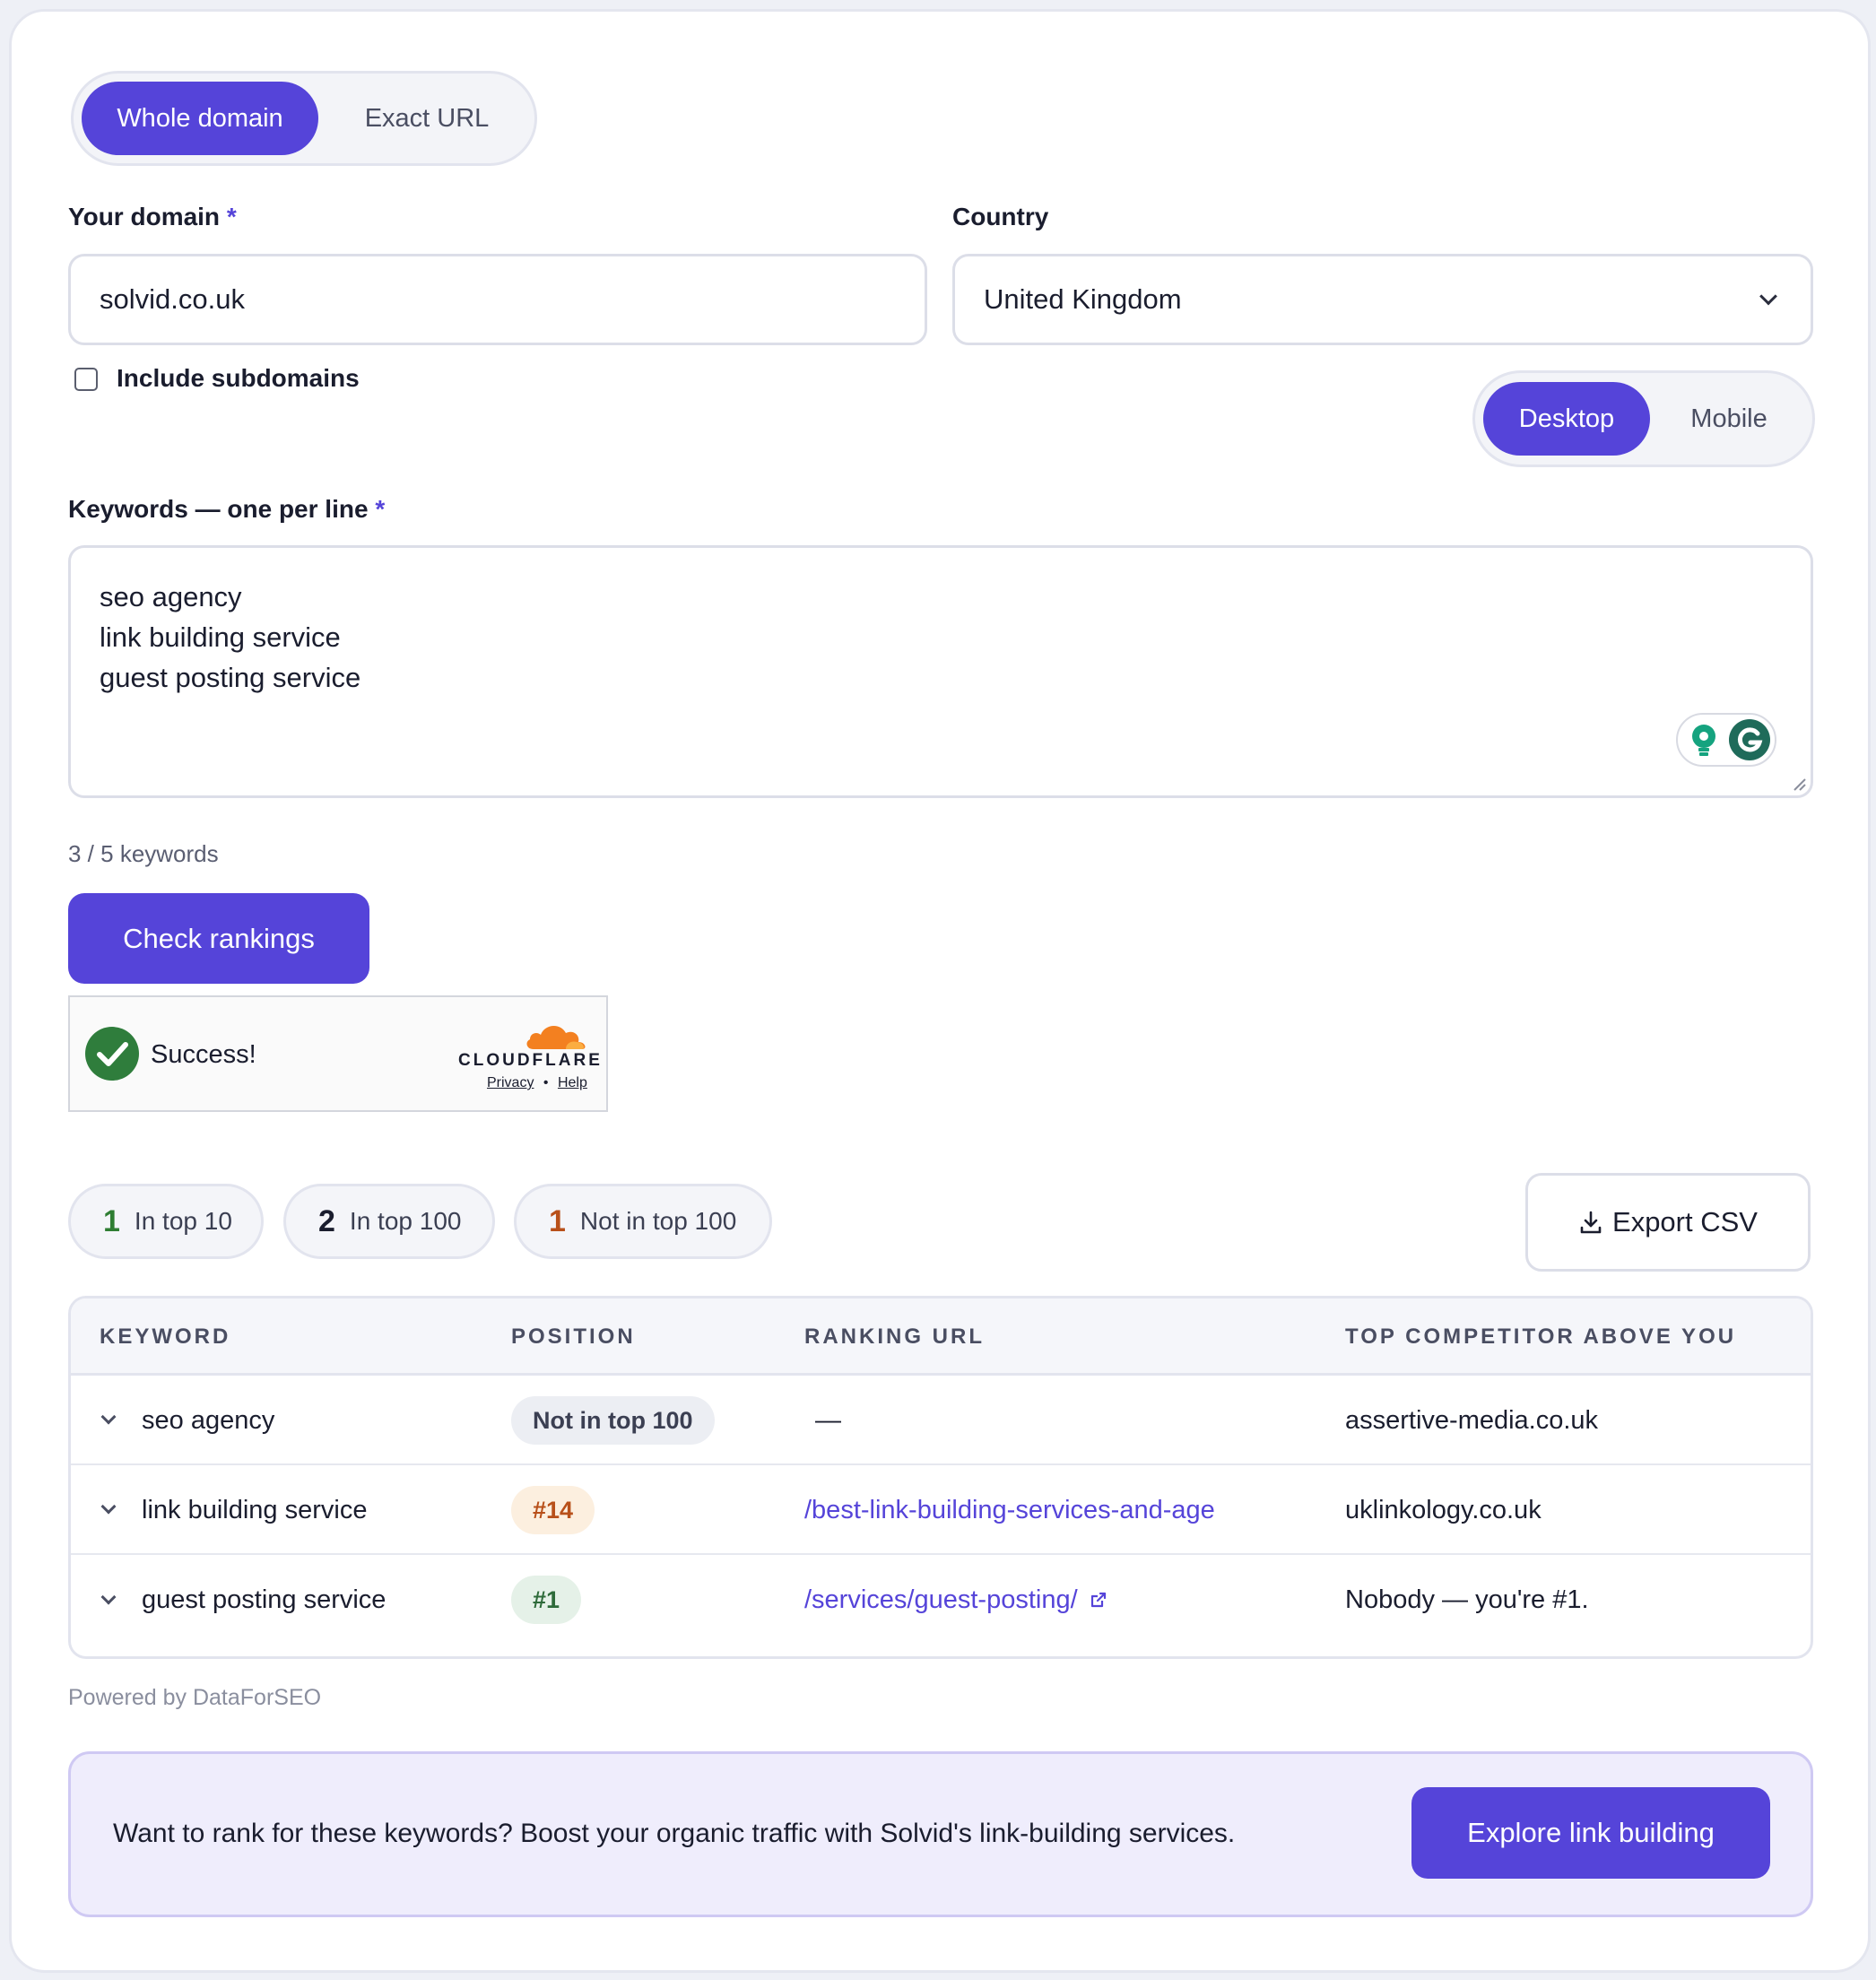 The height and width of the screenshot is (1980, 1876). Describe the element at coordinates (1083, 299) in the screenshot. I see `country-value: United Kingdom` at that location.